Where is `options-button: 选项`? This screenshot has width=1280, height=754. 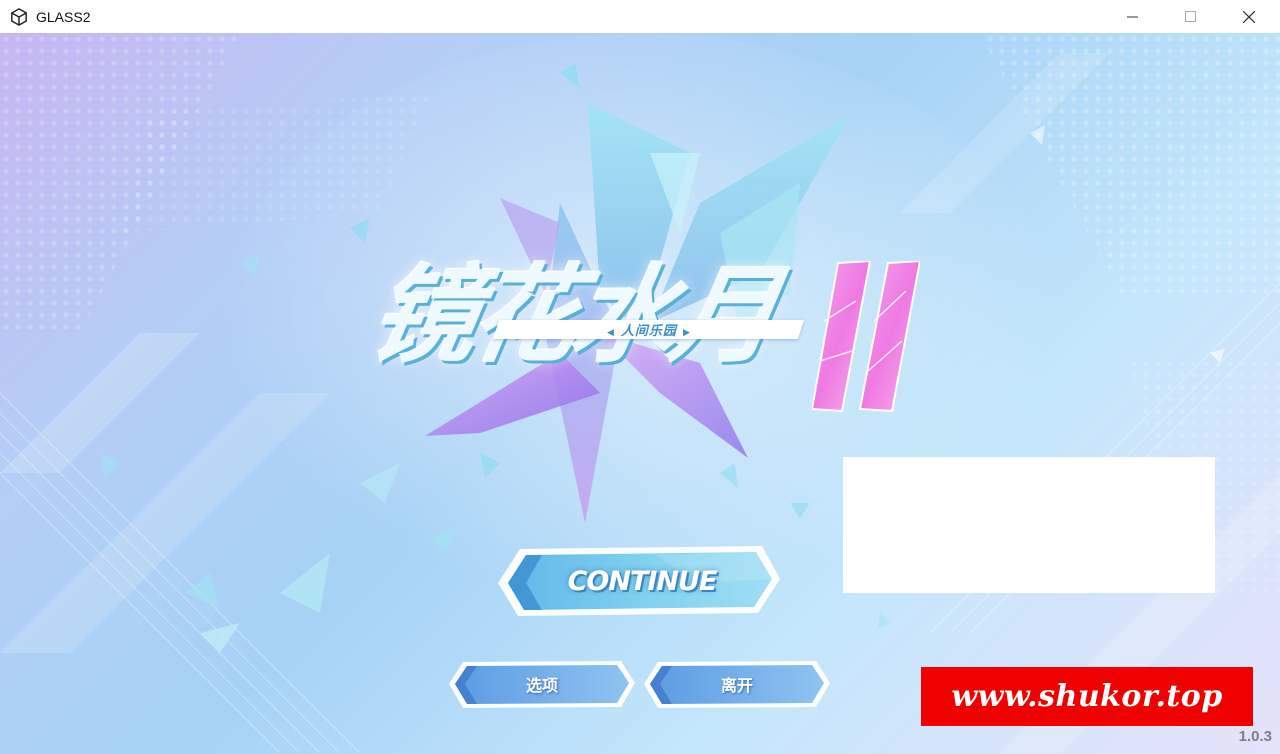
options-button: 选项 is located at coordinates (542, 684).